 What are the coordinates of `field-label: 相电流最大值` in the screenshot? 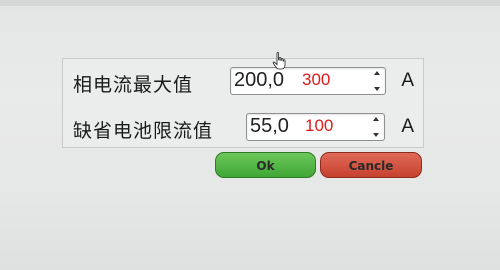 It's located at (133, 85).